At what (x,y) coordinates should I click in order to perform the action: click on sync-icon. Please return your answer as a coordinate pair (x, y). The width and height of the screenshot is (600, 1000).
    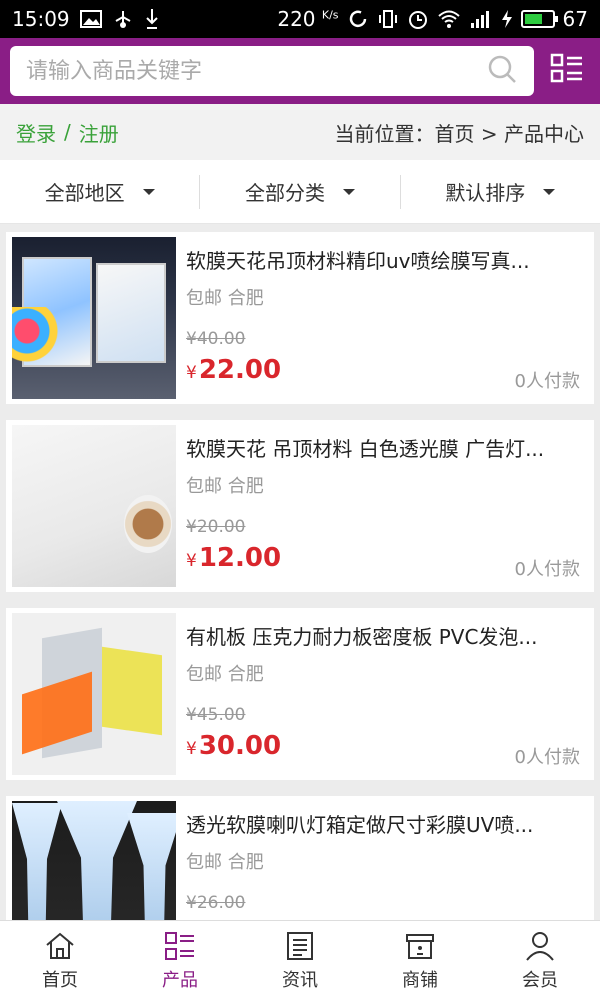
    Looking at the image, I should click on (358, 19).